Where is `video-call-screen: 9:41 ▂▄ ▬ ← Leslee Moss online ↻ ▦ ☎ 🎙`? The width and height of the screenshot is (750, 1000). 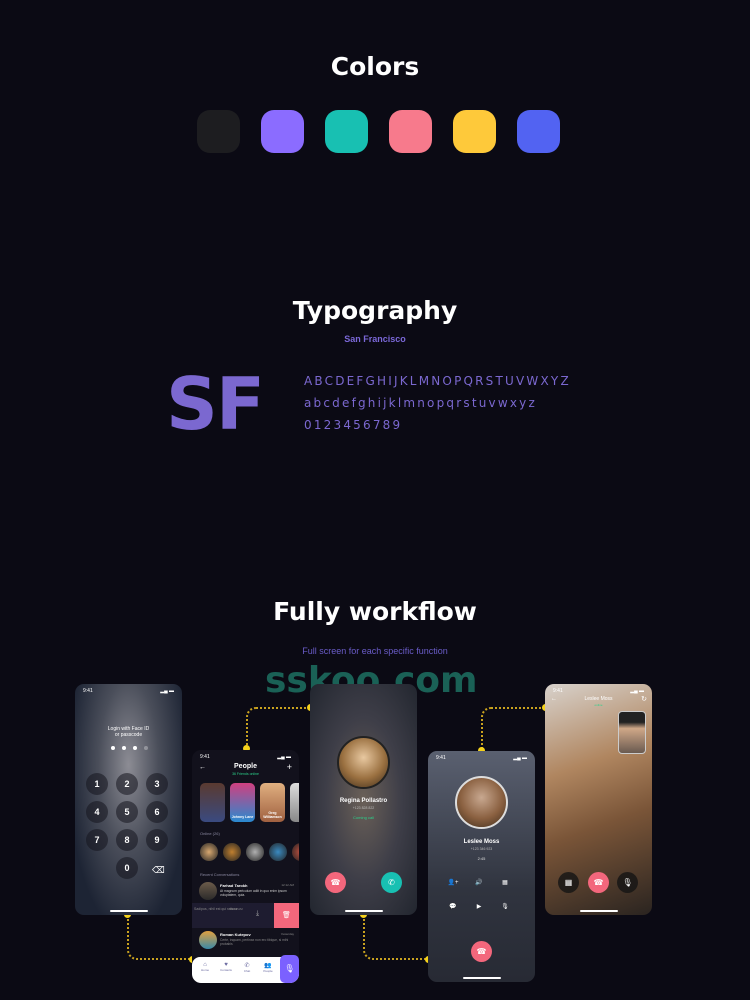 video-call-screen: 9:41 ▂▄ ▬ ← Leslee Moss online ↻ ▦ ☎ 🎙 is located at coordinates (598, 799).